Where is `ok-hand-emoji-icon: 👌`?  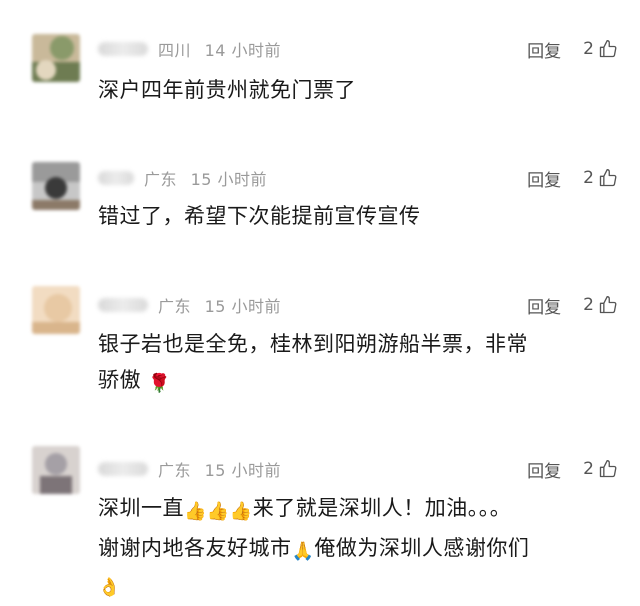
ok-hand-emoji-icon: 👌 is located at coordinates (109, 587).